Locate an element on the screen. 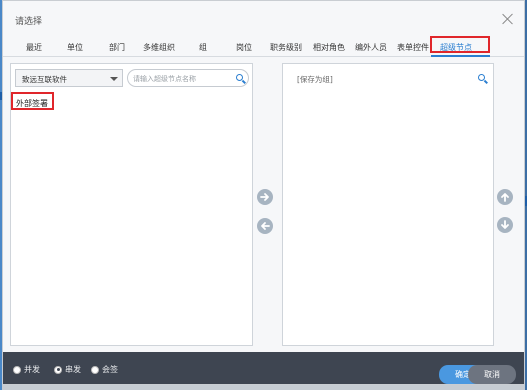 Image resolution: width=527 pixels, height=390 pixels. radio-label: 并发 is located at coordinates (32, 369).